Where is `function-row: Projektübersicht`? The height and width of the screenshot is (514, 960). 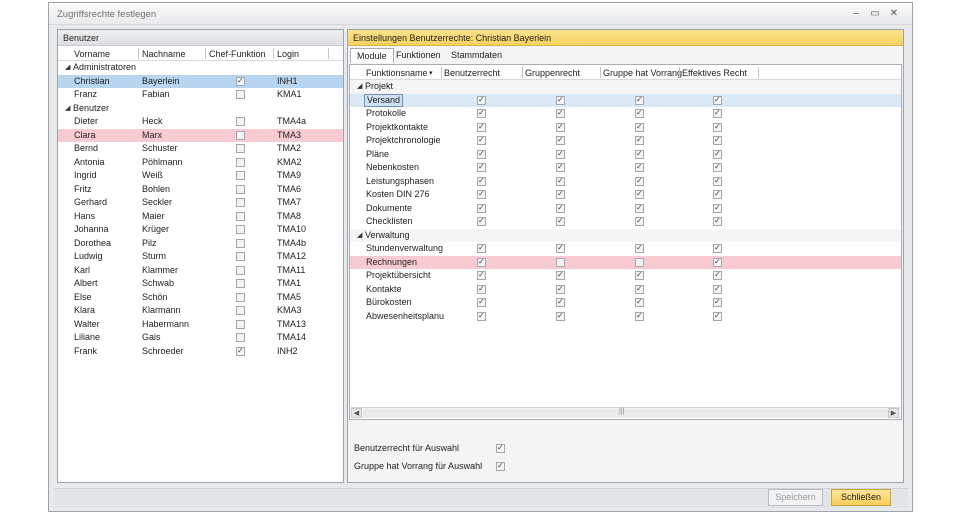 function-row: Projektübersicht is located at coordinates (625, 276).